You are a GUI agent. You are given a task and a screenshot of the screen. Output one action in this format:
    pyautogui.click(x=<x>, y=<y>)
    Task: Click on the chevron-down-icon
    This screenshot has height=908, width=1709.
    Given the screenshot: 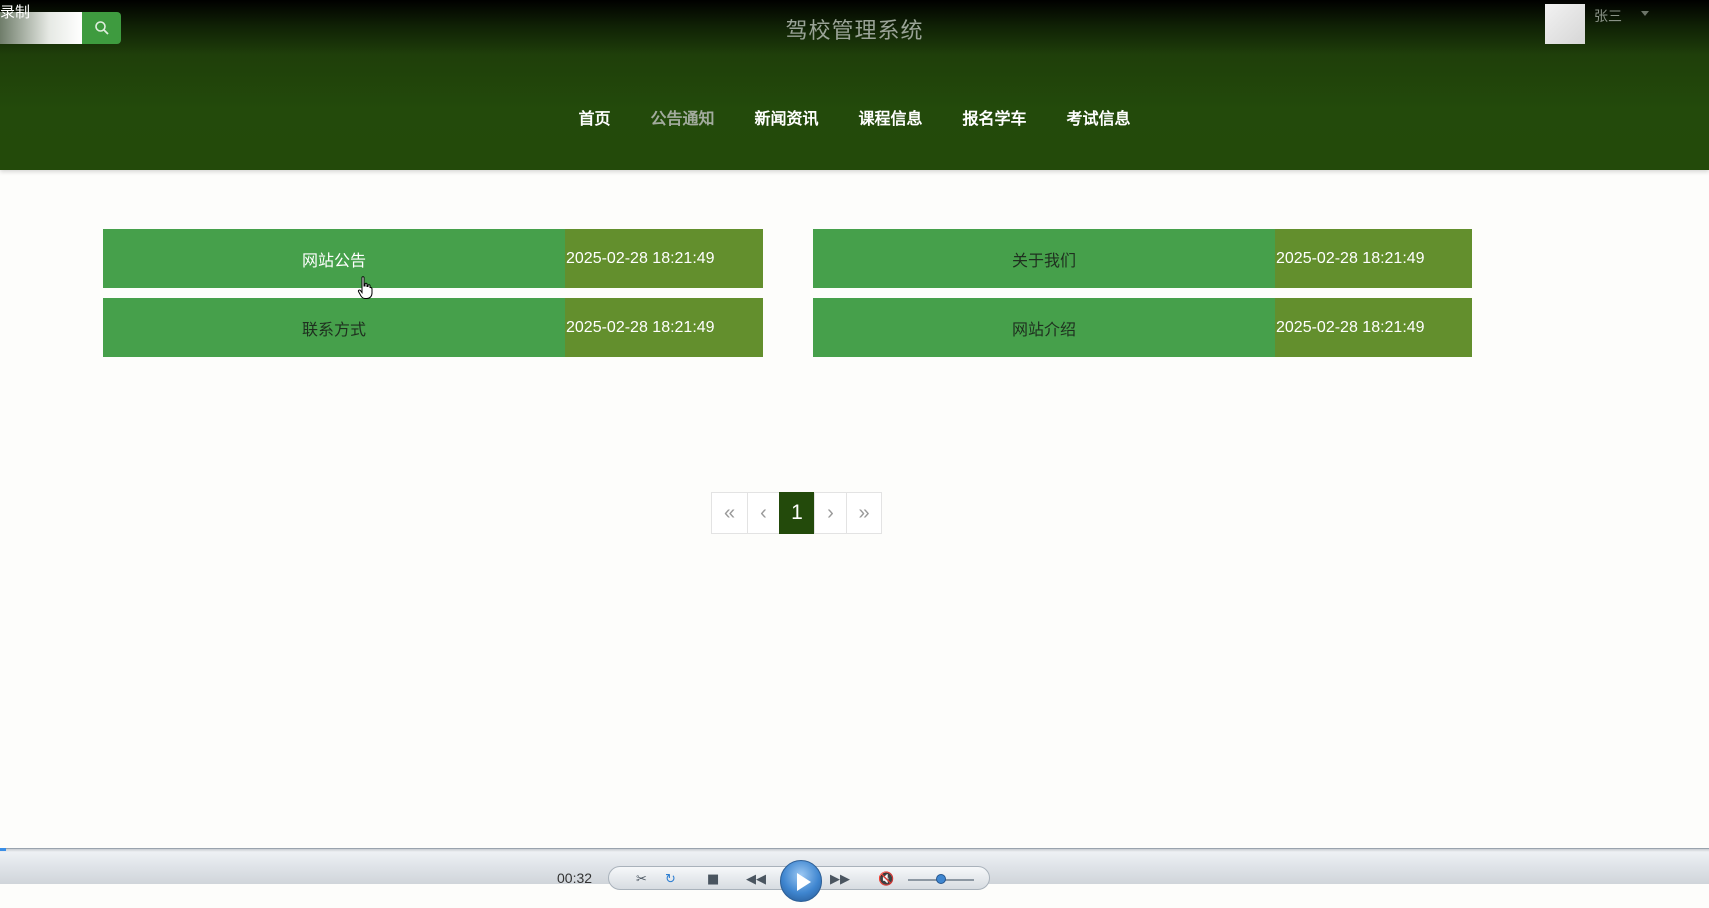 What is the action you would take?
    pyautogui.click(x=1645, y=13)
    